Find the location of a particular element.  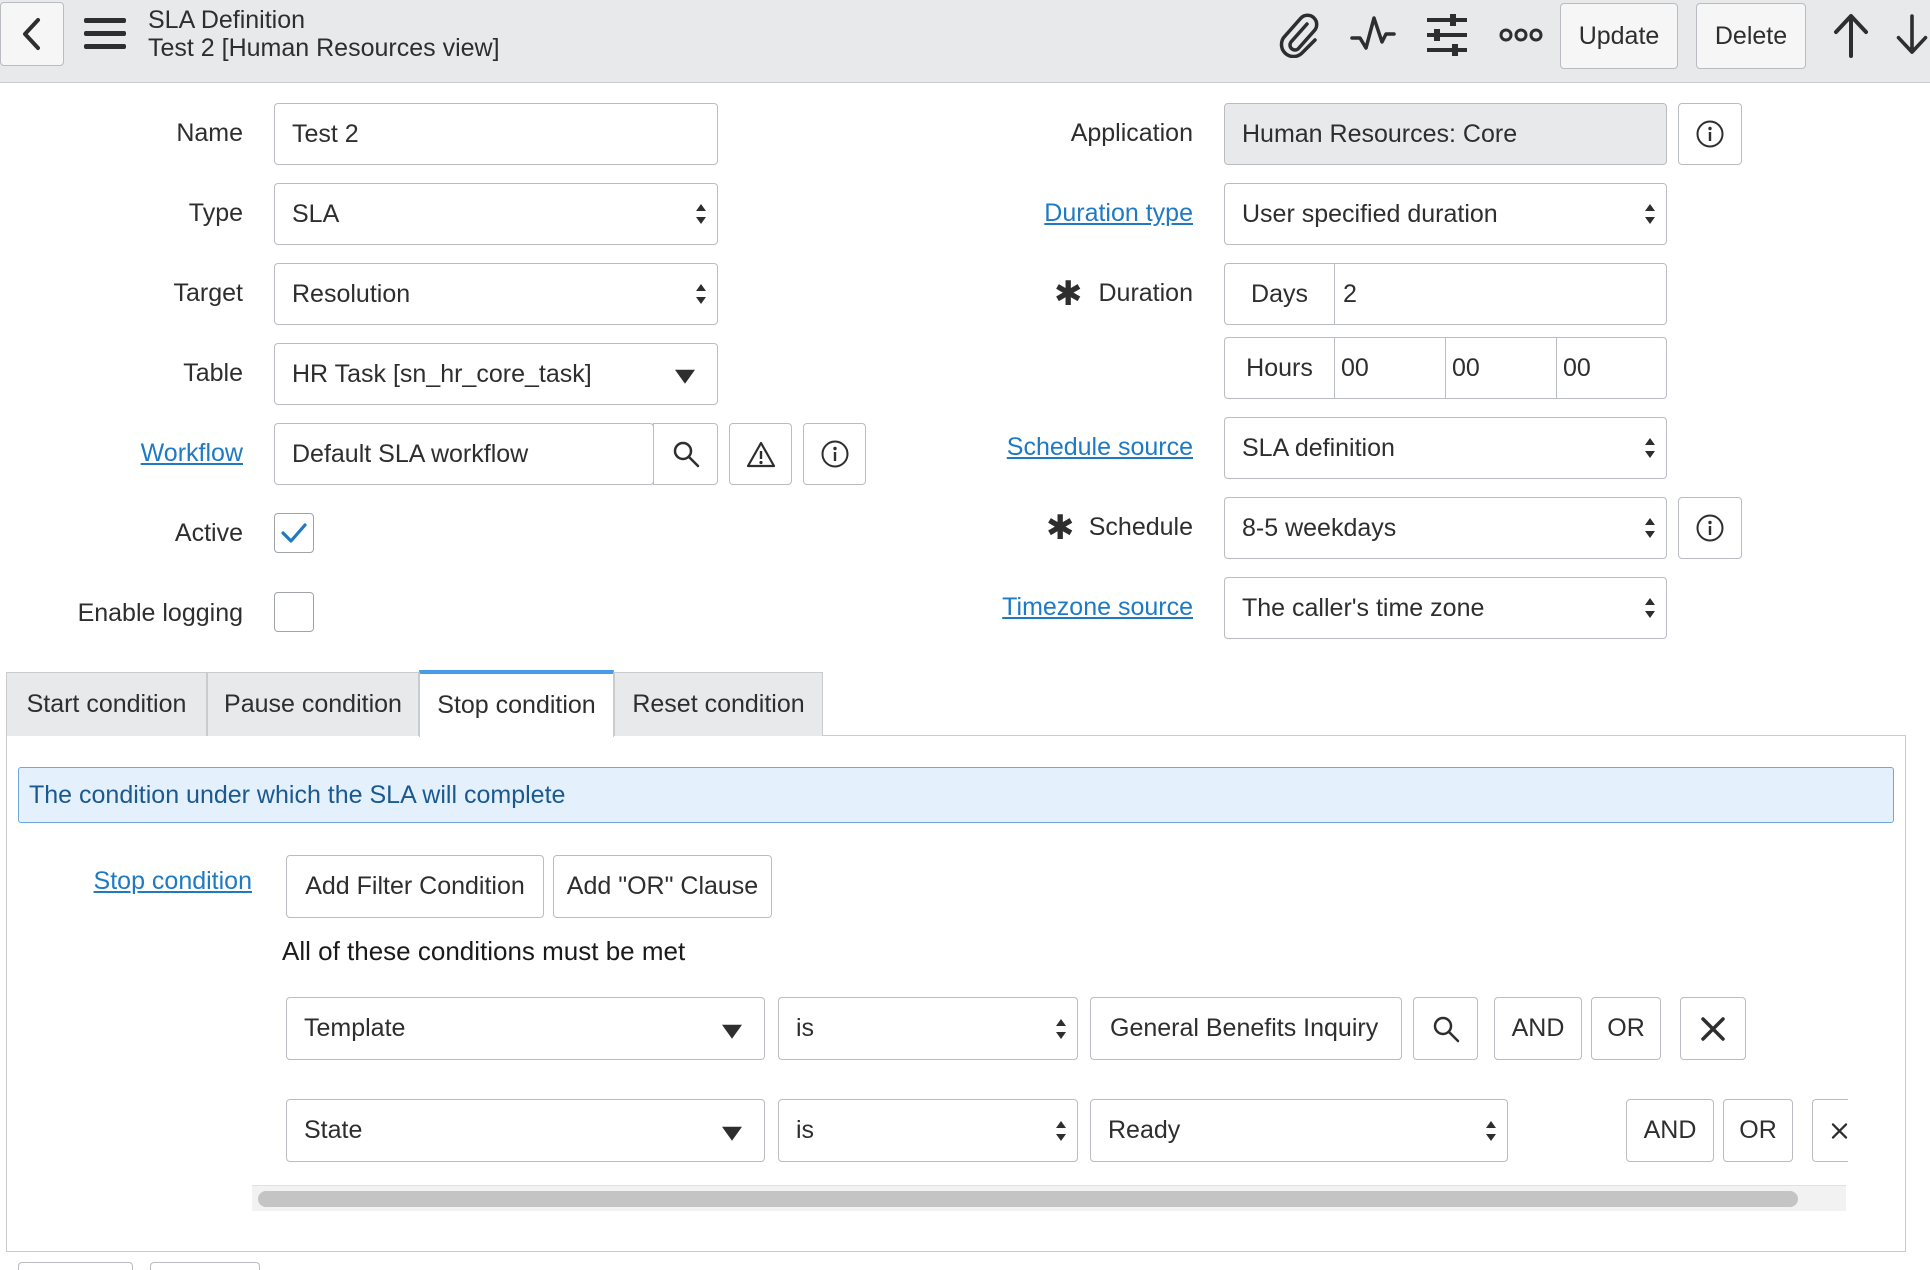

workflow-input: Default SLA workflow is located at coordinates (464, 454).